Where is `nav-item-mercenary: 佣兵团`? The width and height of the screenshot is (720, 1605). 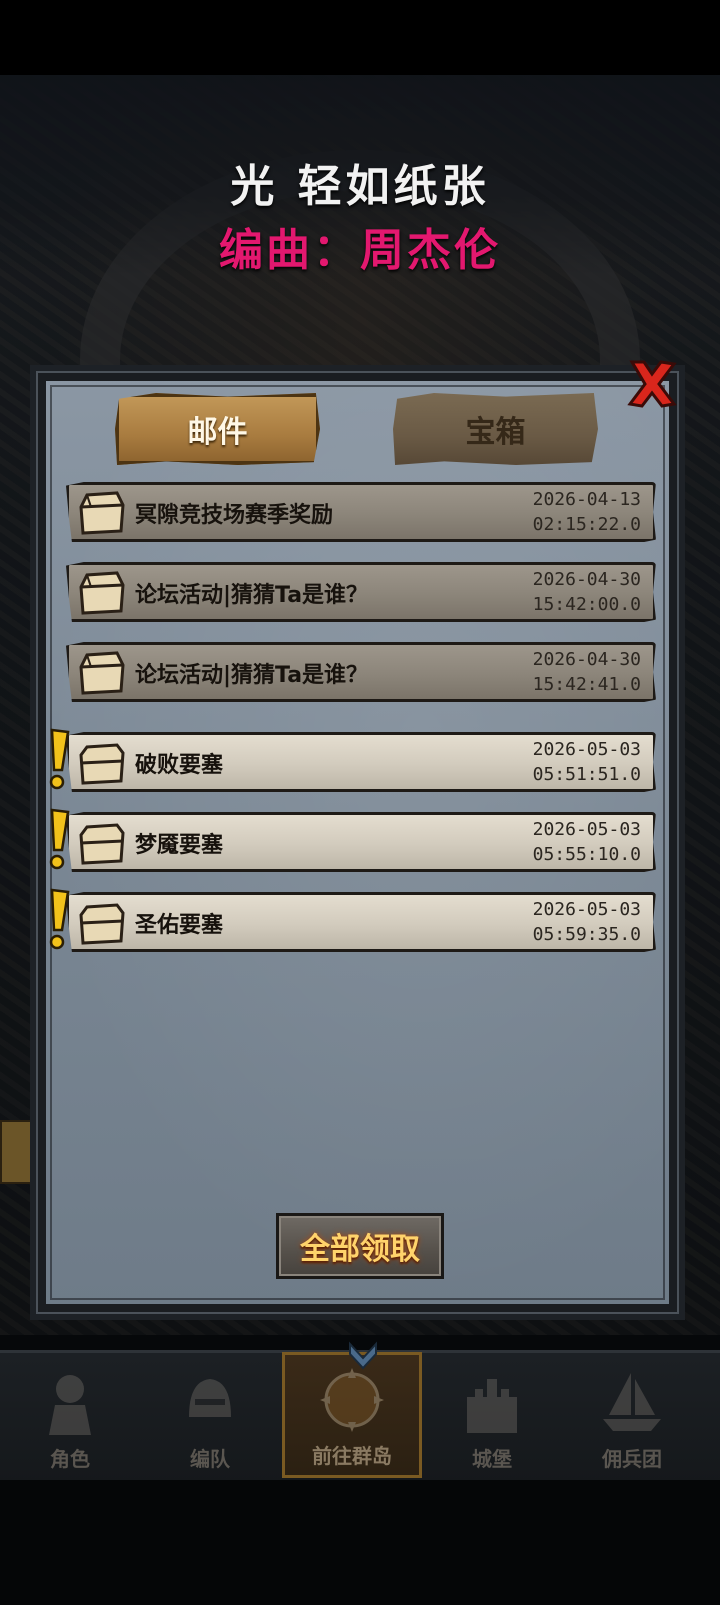
nav-item-mercenary: 佣兵团 is located at coordinates (632, 1415).